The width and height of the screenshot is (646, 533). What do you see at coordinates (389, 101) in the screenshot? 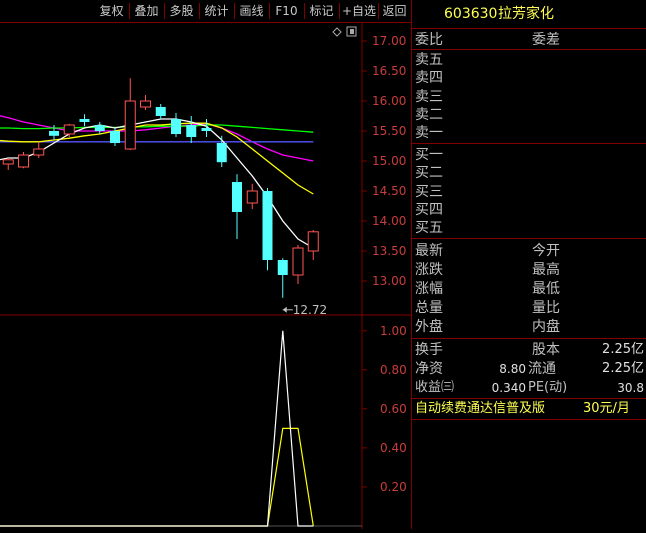
I see `price-tick-label: 16.00` at bounding box center [389, 101].